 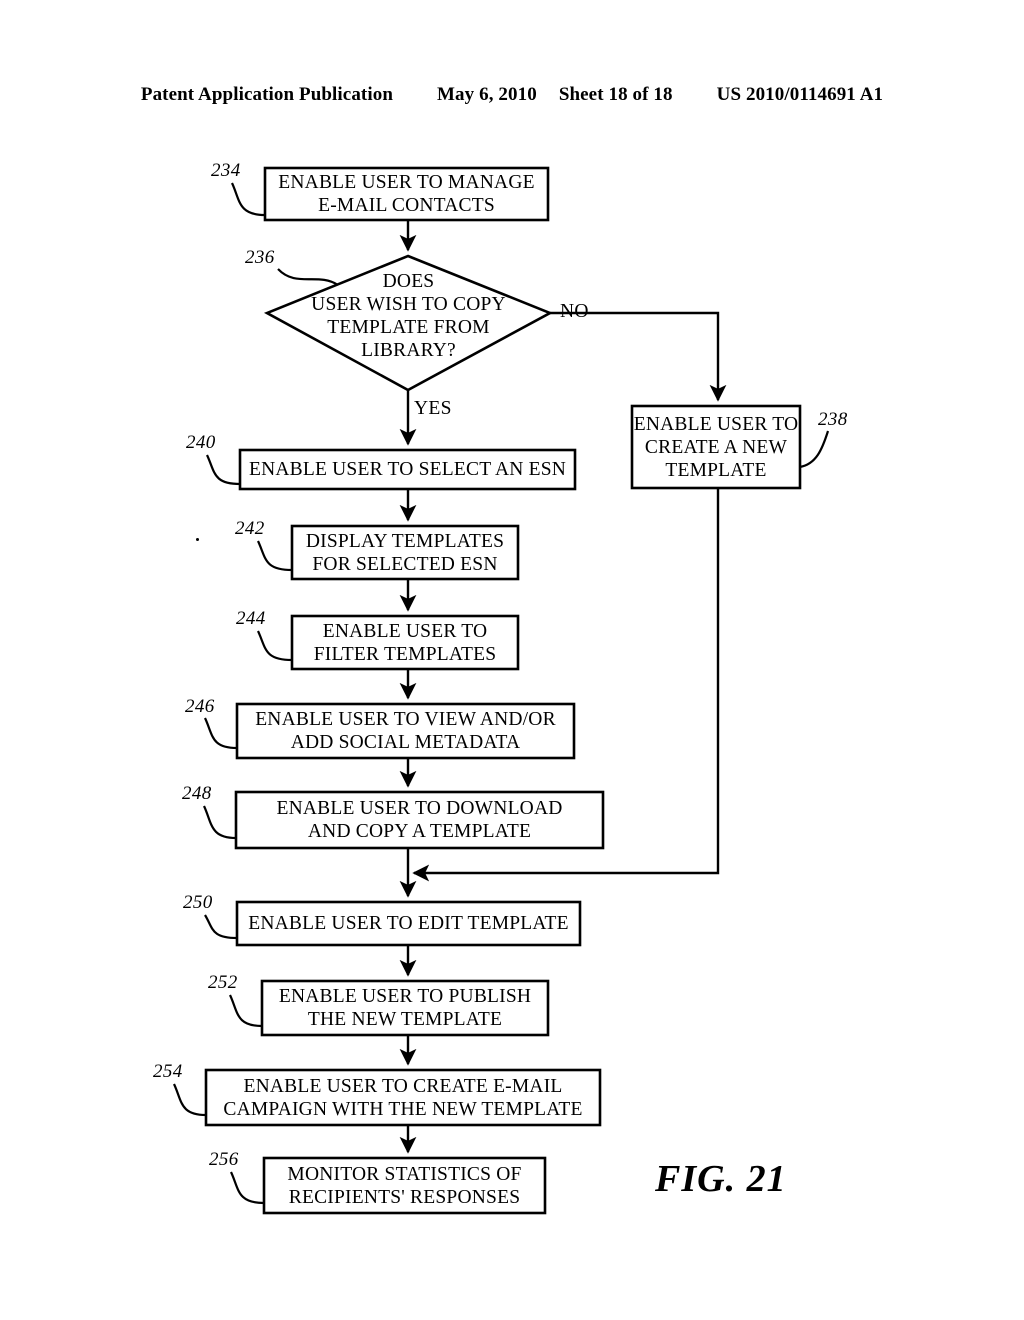 What do you see at coordinates (251, 618) in the screenshot?
I see `ref-number-244: 244` at bounding box center [251, 618].